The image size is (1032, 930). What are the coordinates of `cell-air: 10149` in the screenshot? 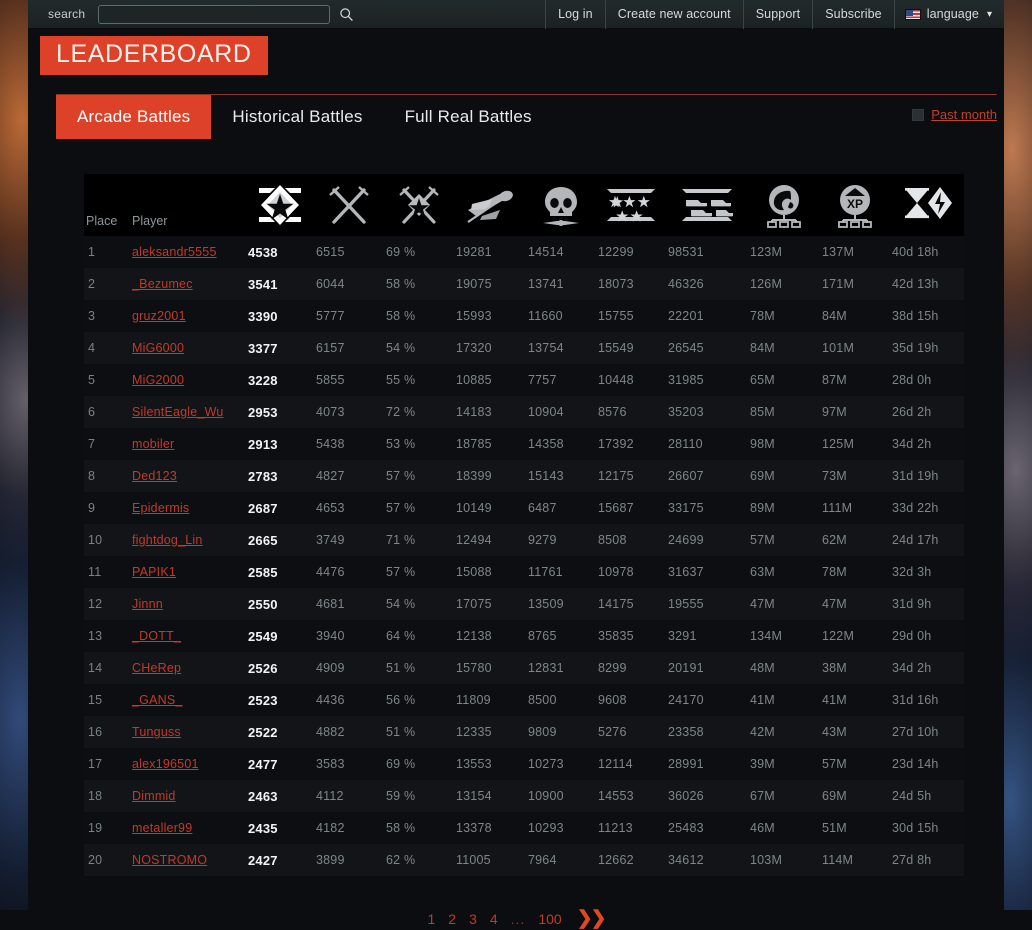 It's located at (490, 508).